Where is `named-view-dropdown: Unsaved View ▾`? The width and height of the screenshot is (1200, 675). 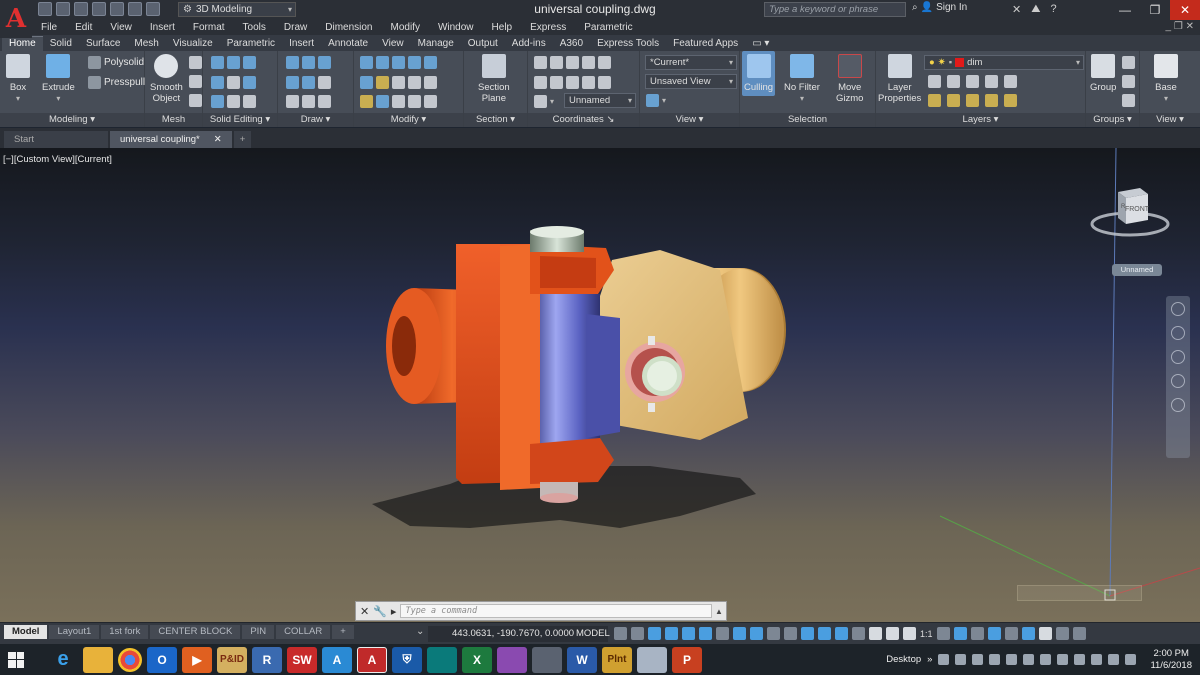
named-view-dropdown: Unsaved View ▾ is located at coordinates (691, 81).